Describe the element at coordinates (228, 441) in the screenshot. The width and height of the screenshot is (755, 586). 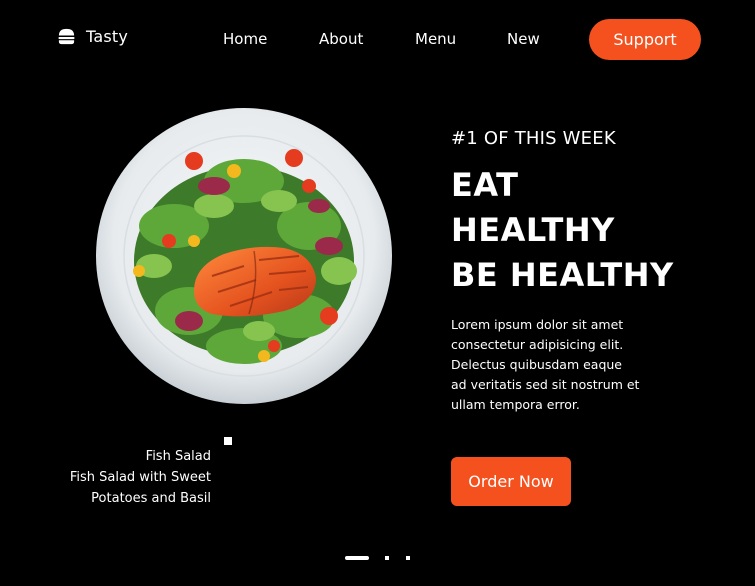
I see `caption-indicator-dot` at that location.